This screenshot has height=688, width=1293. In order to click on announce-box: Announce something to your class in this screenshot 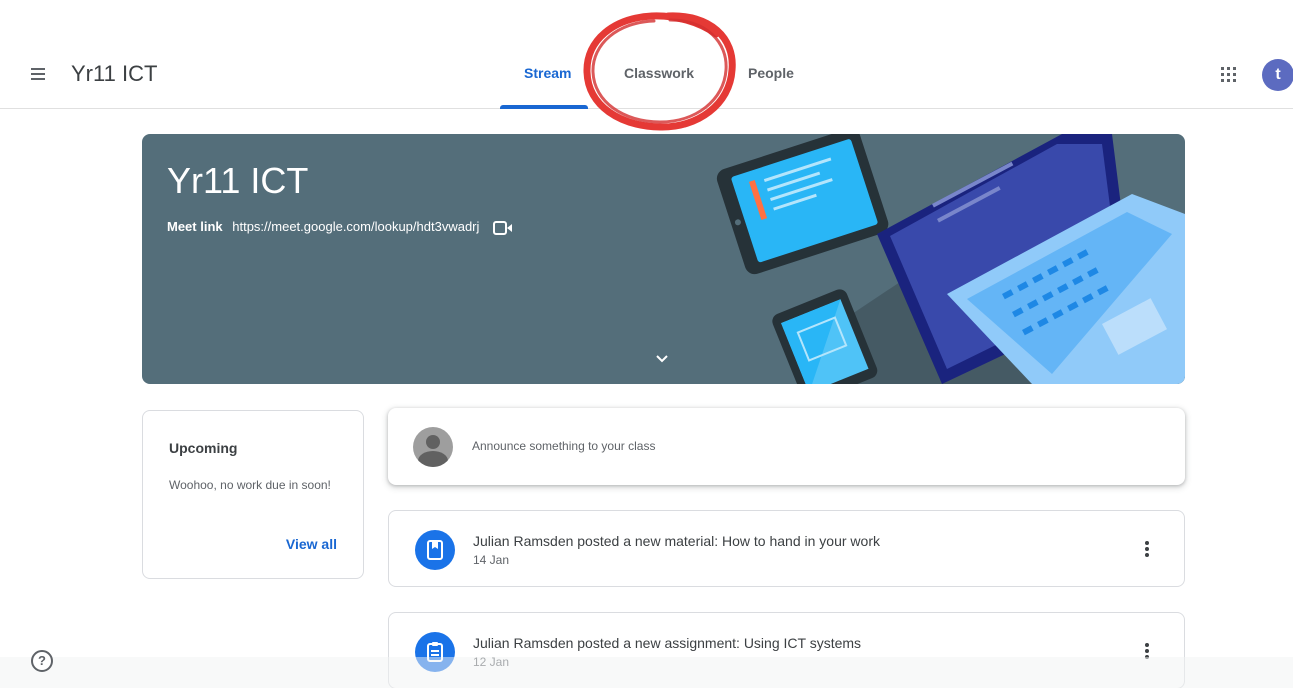, I will do `click(786, 446)`.